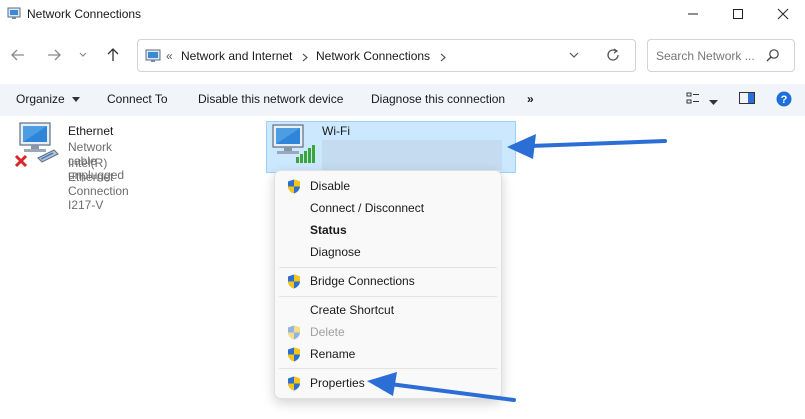 Image resolution: width=805 pixels, height=419 pixels. I want to click on arrow-to-properties-icon, so click(441, 387).